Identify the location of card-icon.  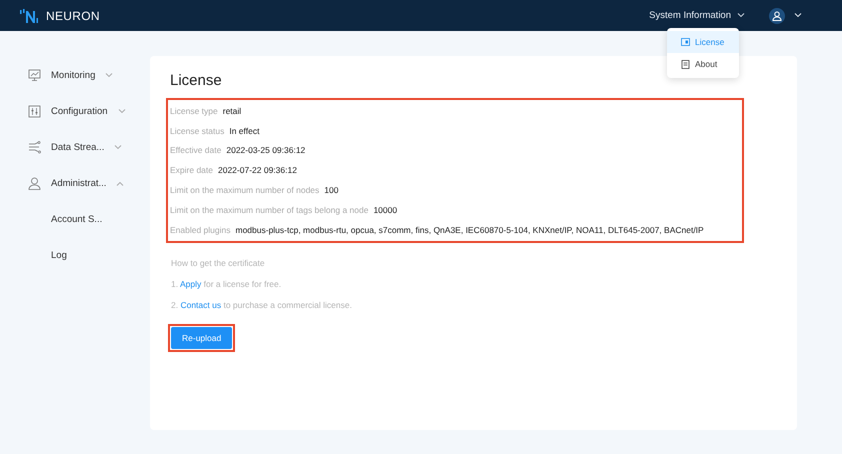
(685, 42).